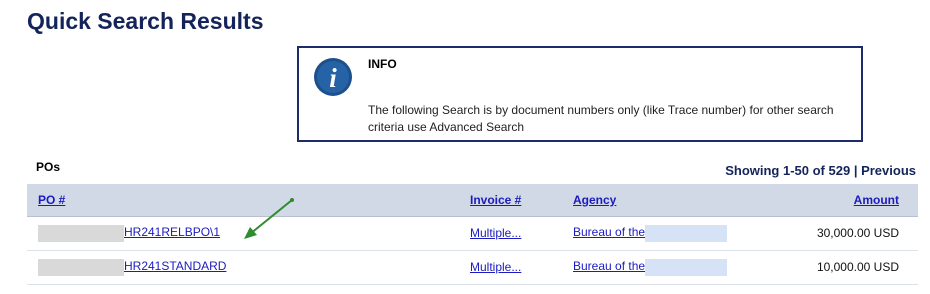 This screenshot has height=294, width=930. I want to click on sort-agency-link: Agency, so click(594, 200).